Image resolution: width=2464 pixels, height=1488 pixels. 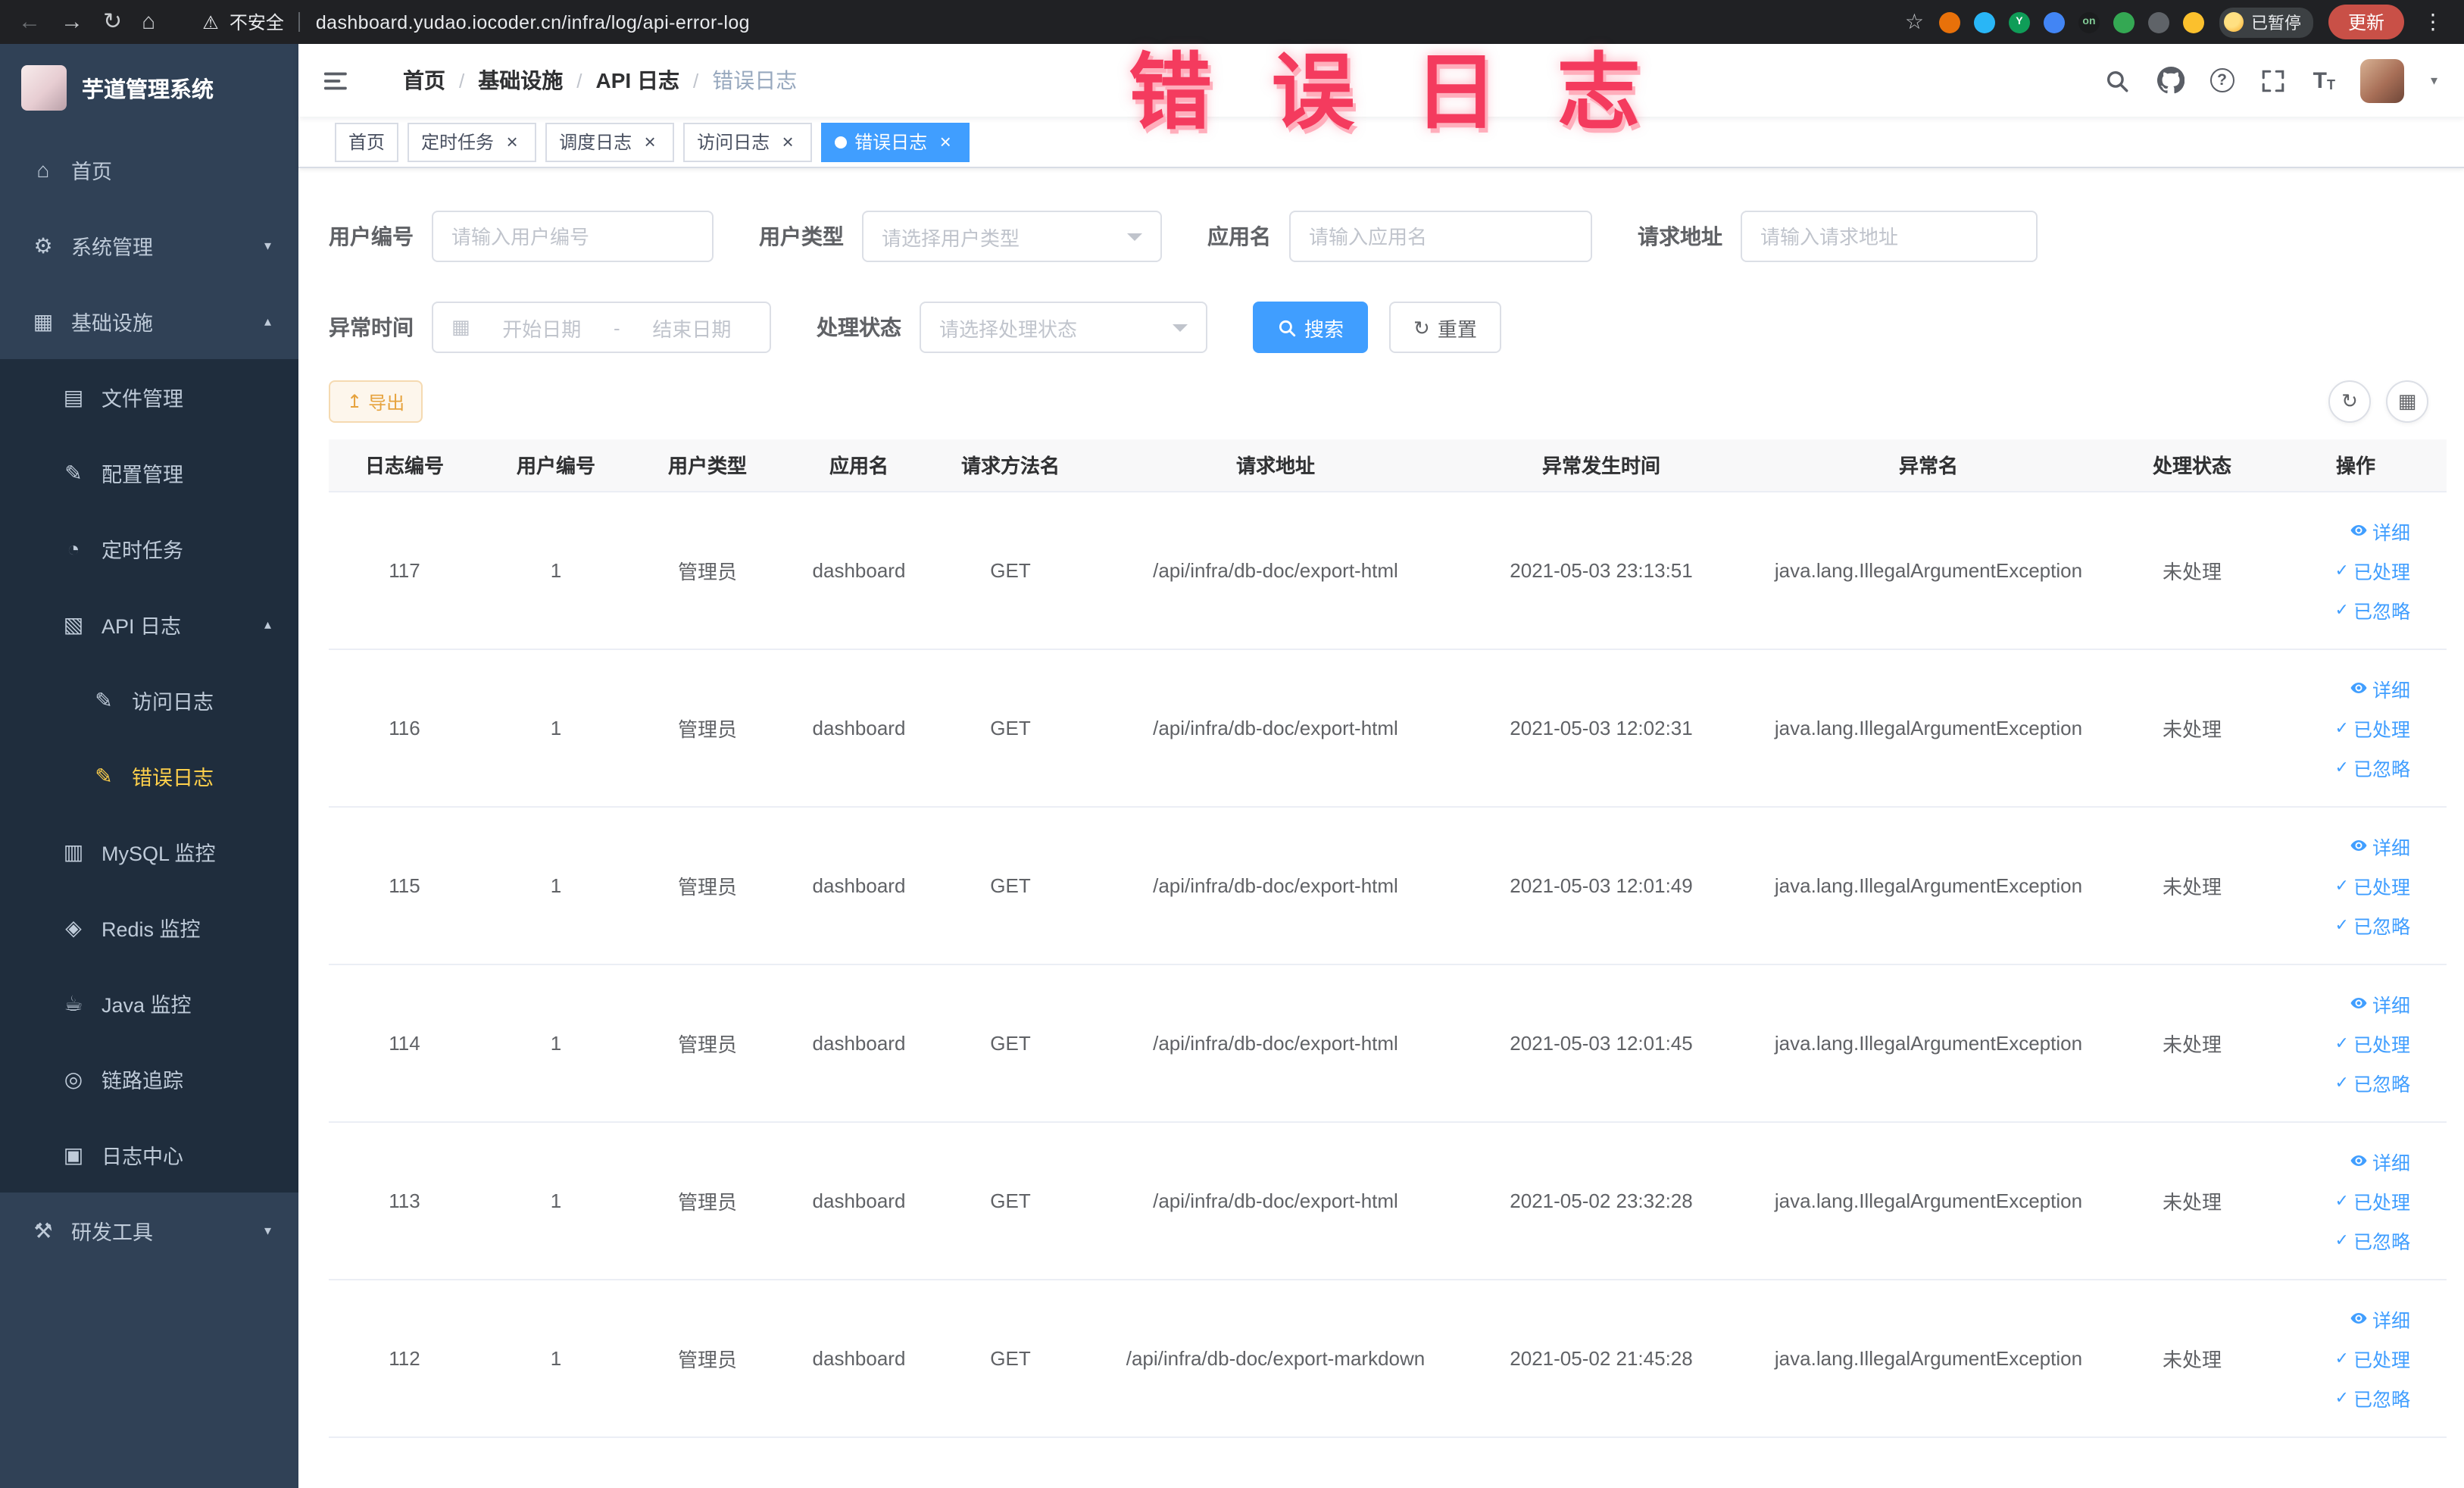 I want to click on cell-user-type: 管理员, so click(x=707, y=1200).